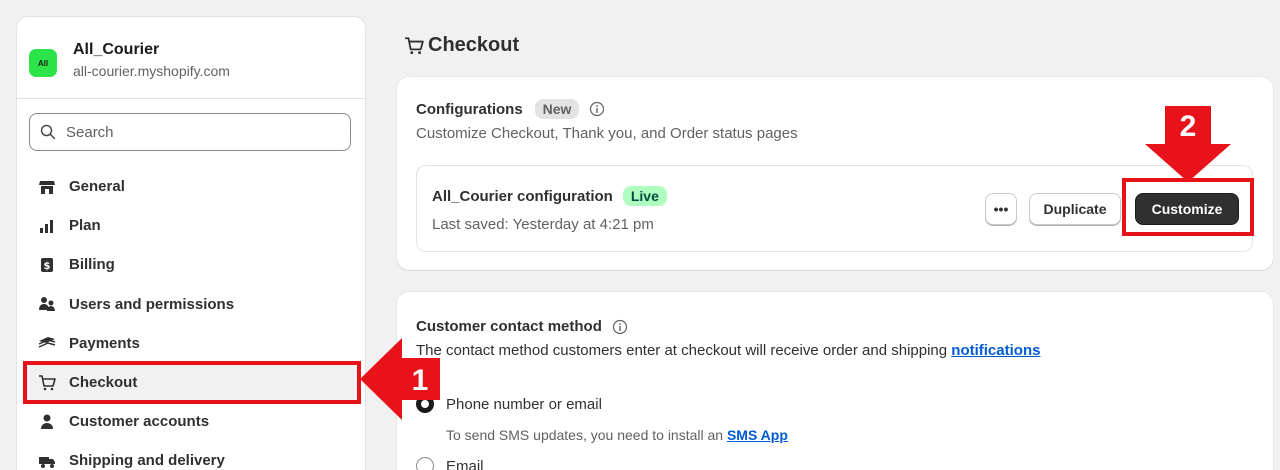 This screenshot has height=470, width=1280. Describe the element at coordinates (196, 132) in the screenshot. I see `search-input` at that location.